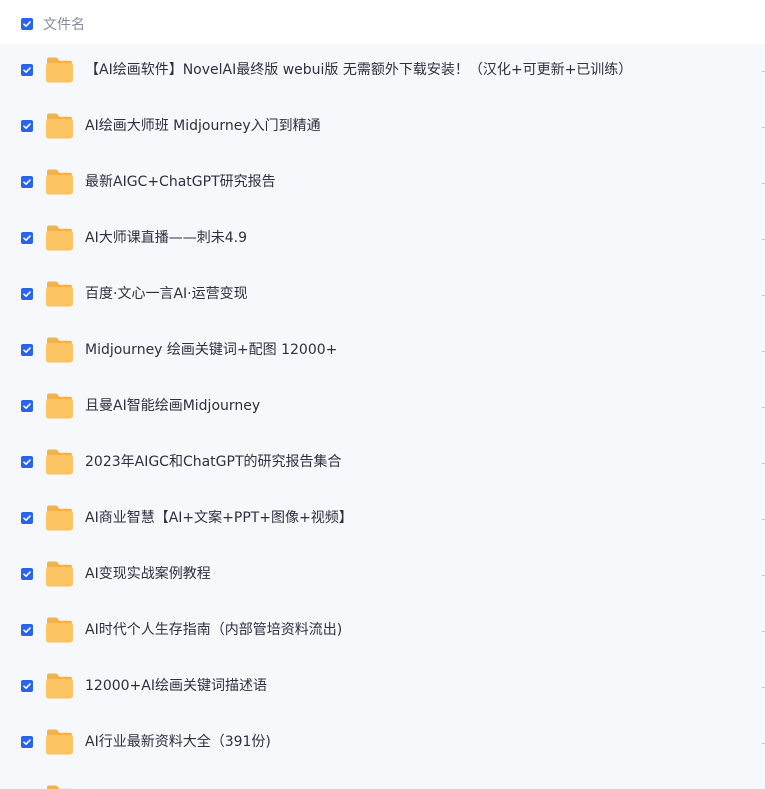  Describe the element at coordinates (382, 184) in the screenshot. I see `file-row-3: 最新AIGC+ChatGPT研究报告` at that location.